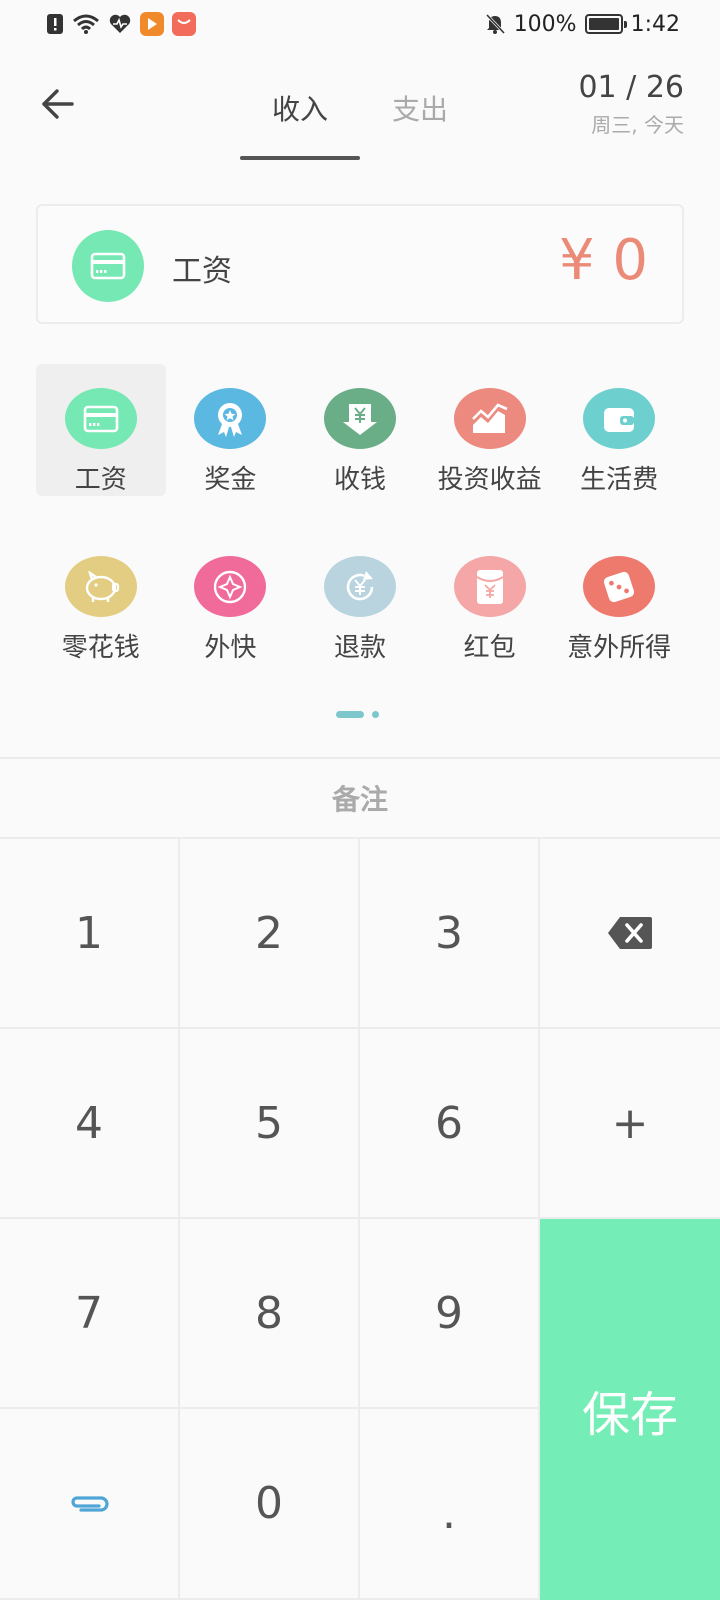 The height and width of the screenshot is (1600, 720). What do you see at coordinates (631, 87) in the screenshot?
I see `date-main: 01 / 26` at bounding box center [631, 87].